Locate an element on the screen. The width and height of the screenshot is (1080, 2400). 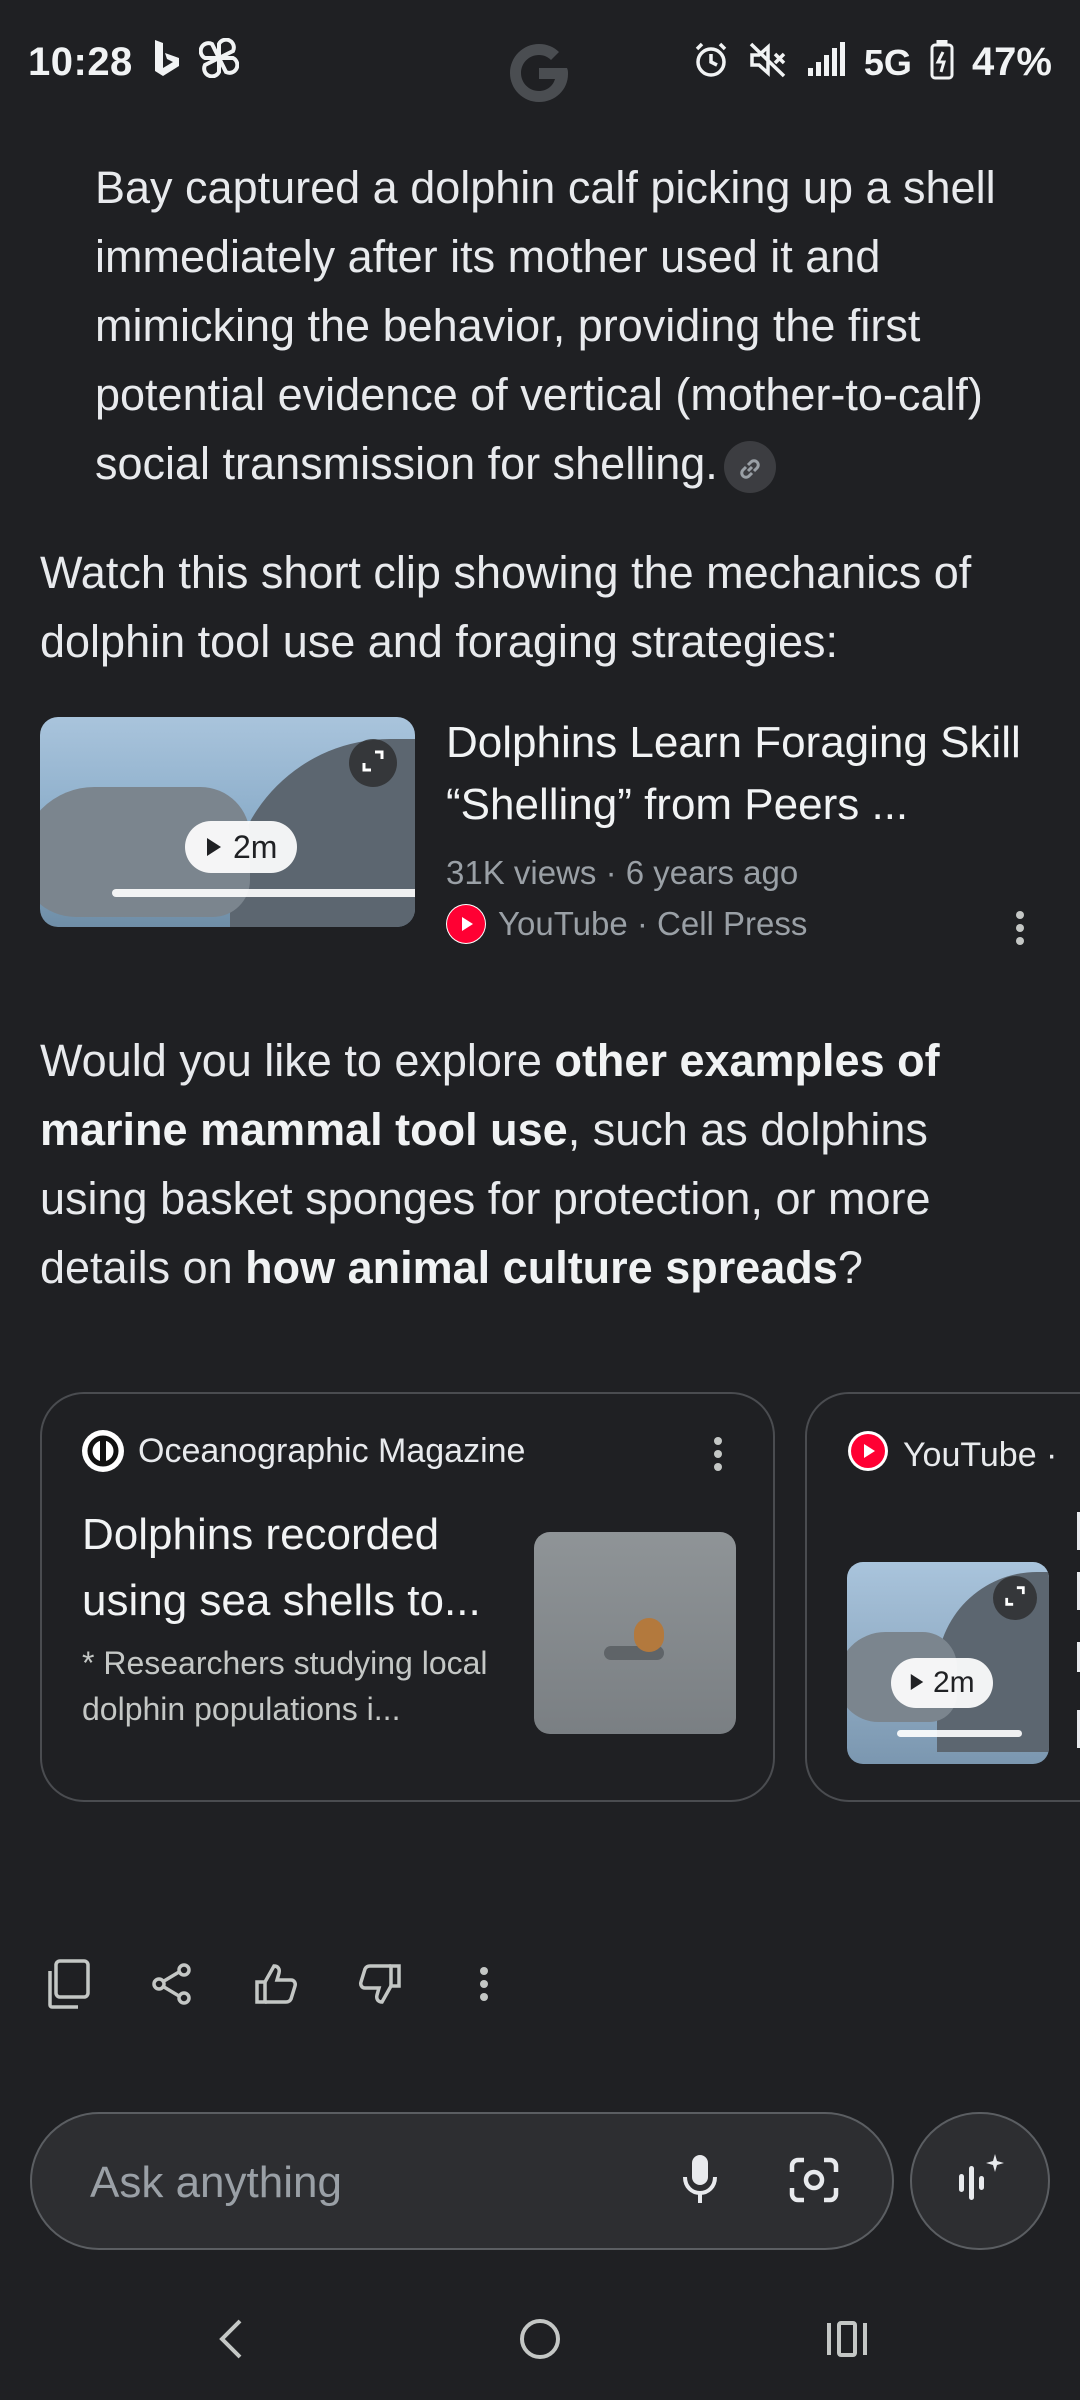
nav-back-button is located at coordinates (231, 2341).